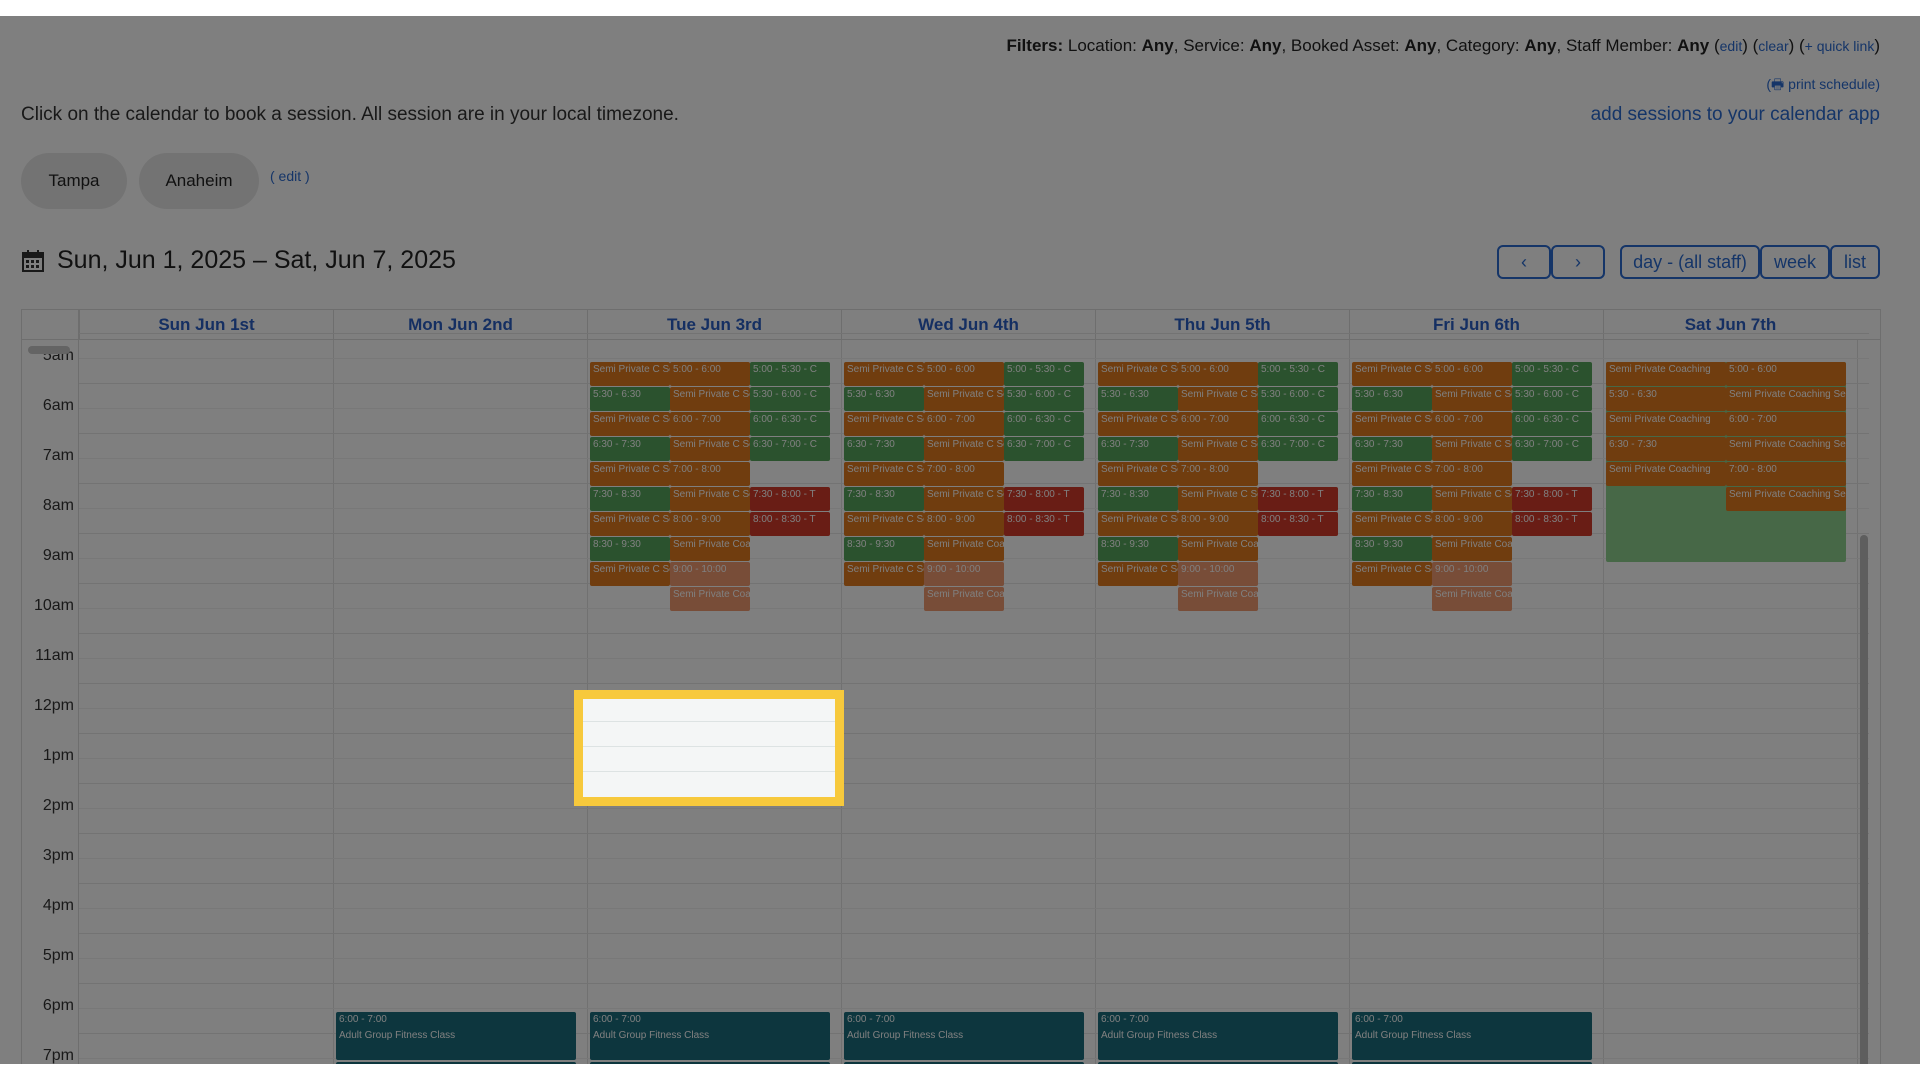 The height and width of the screenshot is (1080, 1920). Describe the element at coordinates (460, 325) in the screenshot. I see `day-header-mon: Mon Jun 2nd` at that location.